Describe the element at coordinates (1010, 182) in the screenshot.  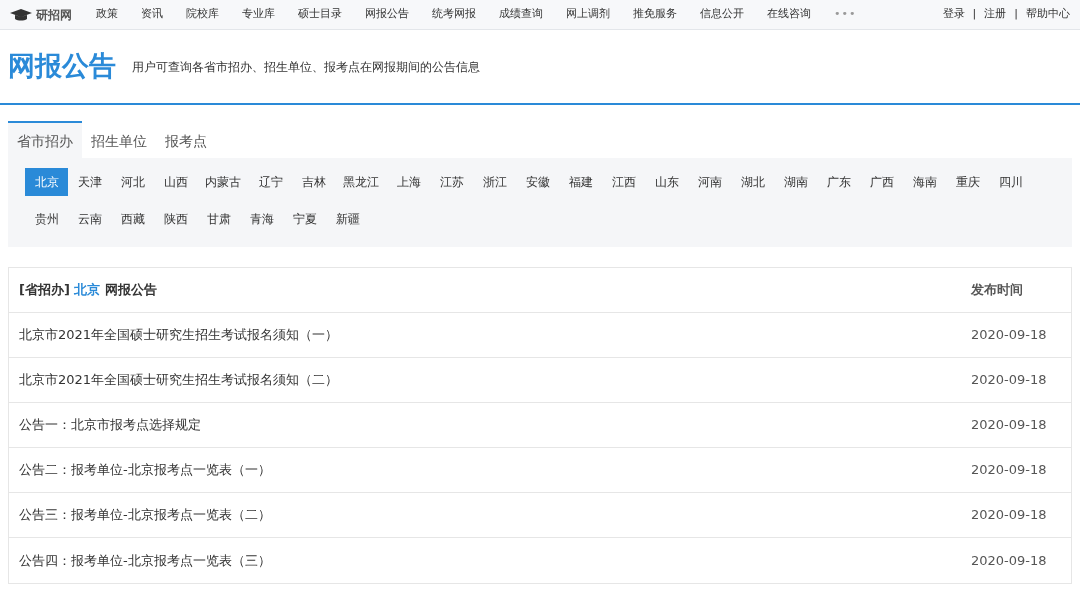
I see `province-tab: 四川` at that location.